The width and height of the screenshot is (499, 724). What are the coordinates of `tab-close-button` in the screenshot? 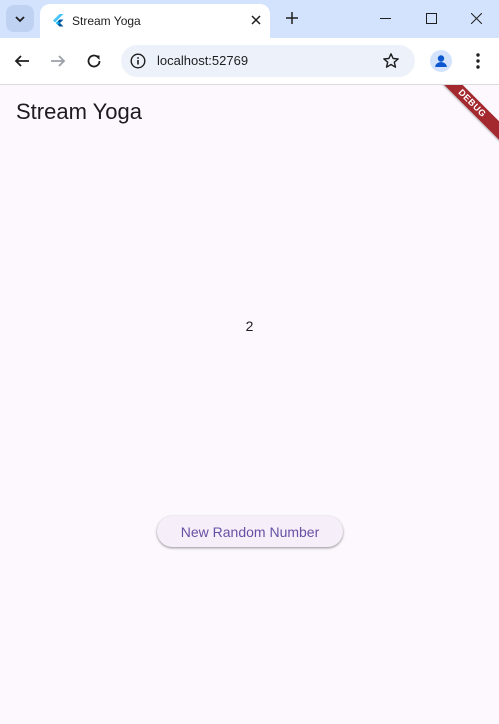 It's located at (256, 20).